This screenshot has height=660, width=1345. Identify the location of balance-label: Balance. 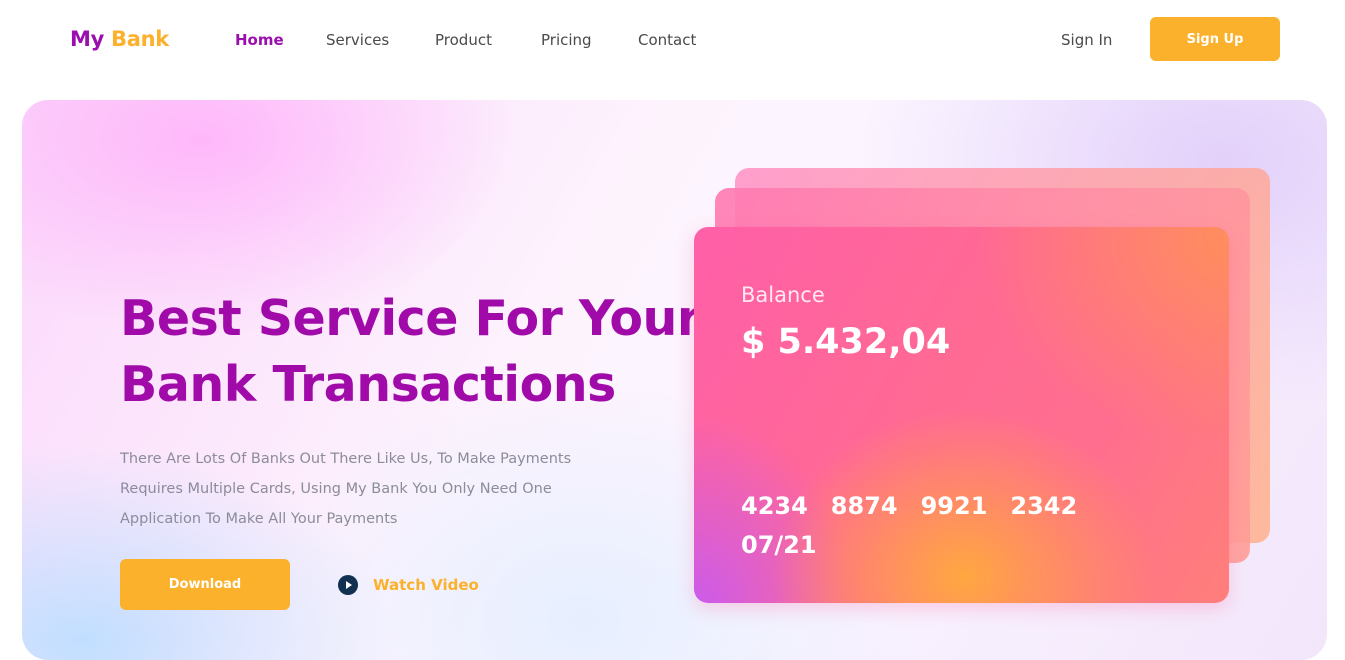
(783, 295).